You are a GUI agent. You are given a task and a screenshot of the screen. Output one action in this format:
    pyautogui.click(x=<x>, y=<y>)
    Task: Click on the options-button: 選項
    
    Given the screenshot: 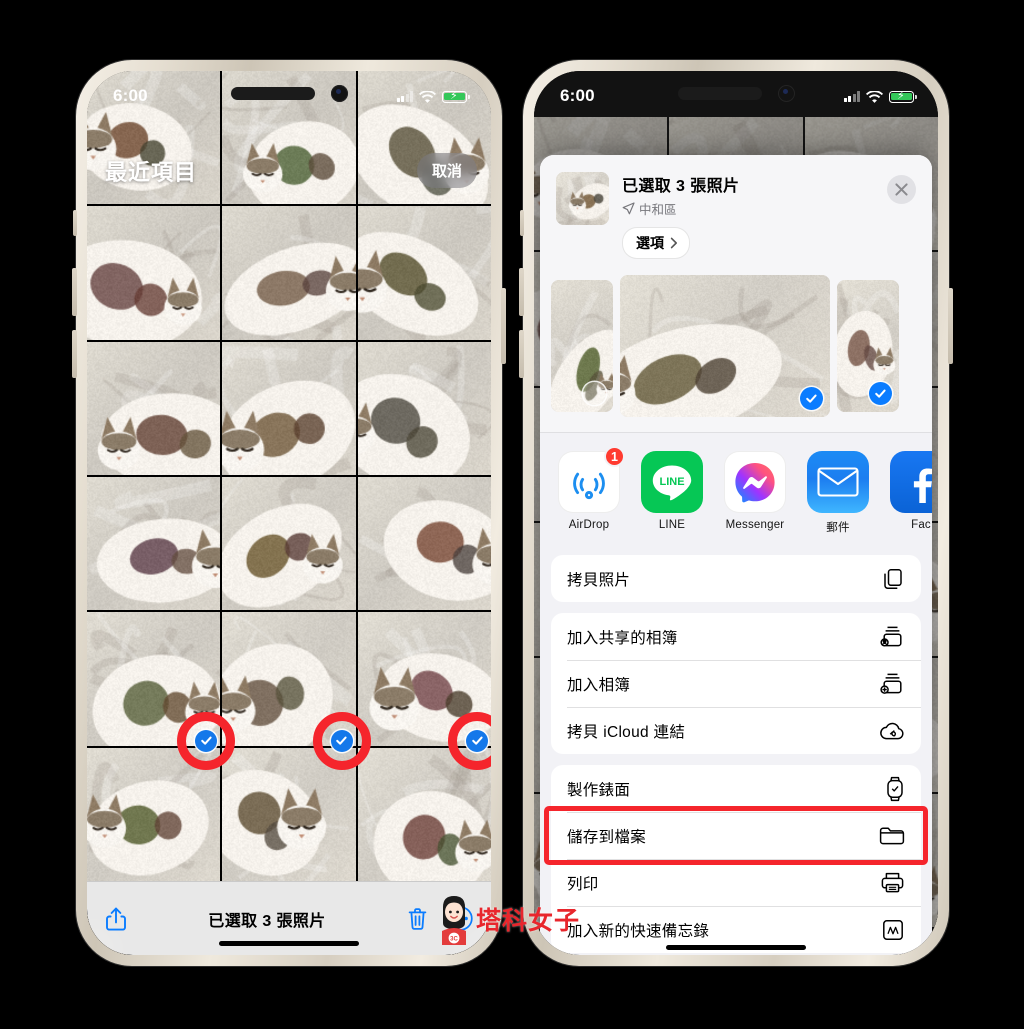 What is the action you would take?
    pyautogui.click(x=656, y=243)
    